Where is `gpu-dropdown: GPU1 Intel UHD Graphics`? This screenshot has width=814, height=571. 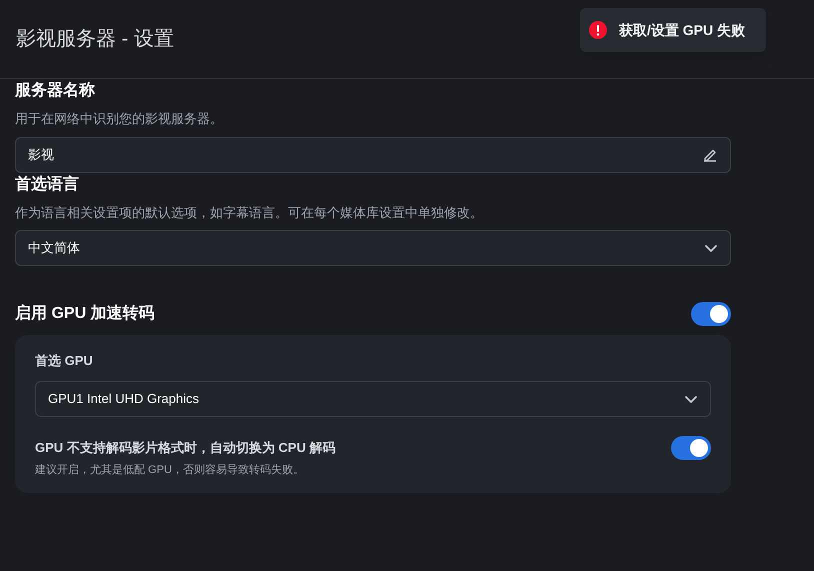 gpu-dropdown: GPU1 Intel UHD Graphics is located at coordinates (373, 398).